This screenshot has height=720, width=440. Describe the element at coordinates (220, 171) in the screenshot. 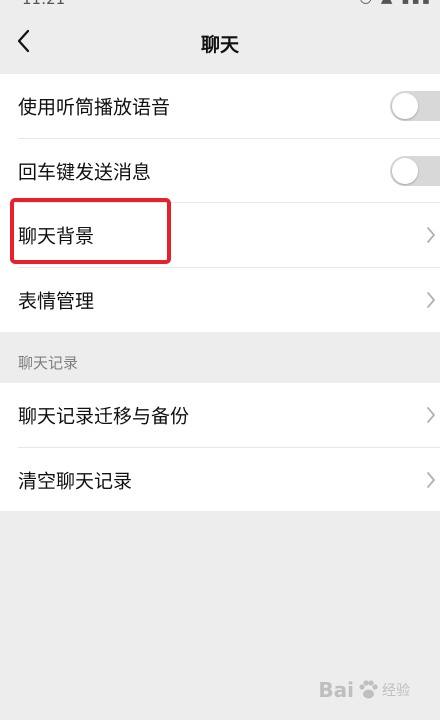

I see `setting-row-enter-send: 回车键发送消息` at that location.